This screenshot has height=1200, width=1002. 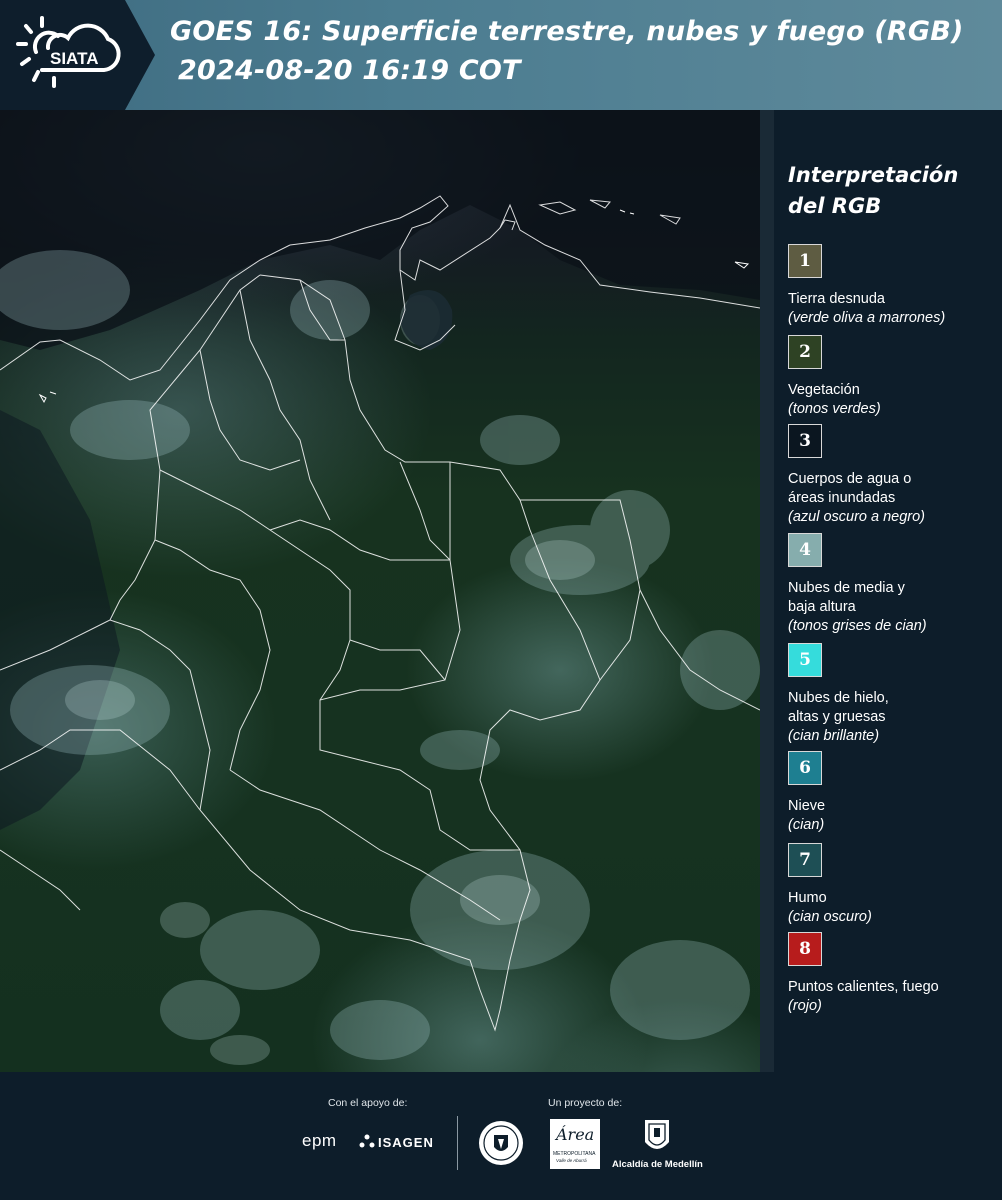 What do you see at coordinates (834, 409) in the screenshot?
I see `legend-sub: (tonos verdes)` at bounding box center [834, 409].